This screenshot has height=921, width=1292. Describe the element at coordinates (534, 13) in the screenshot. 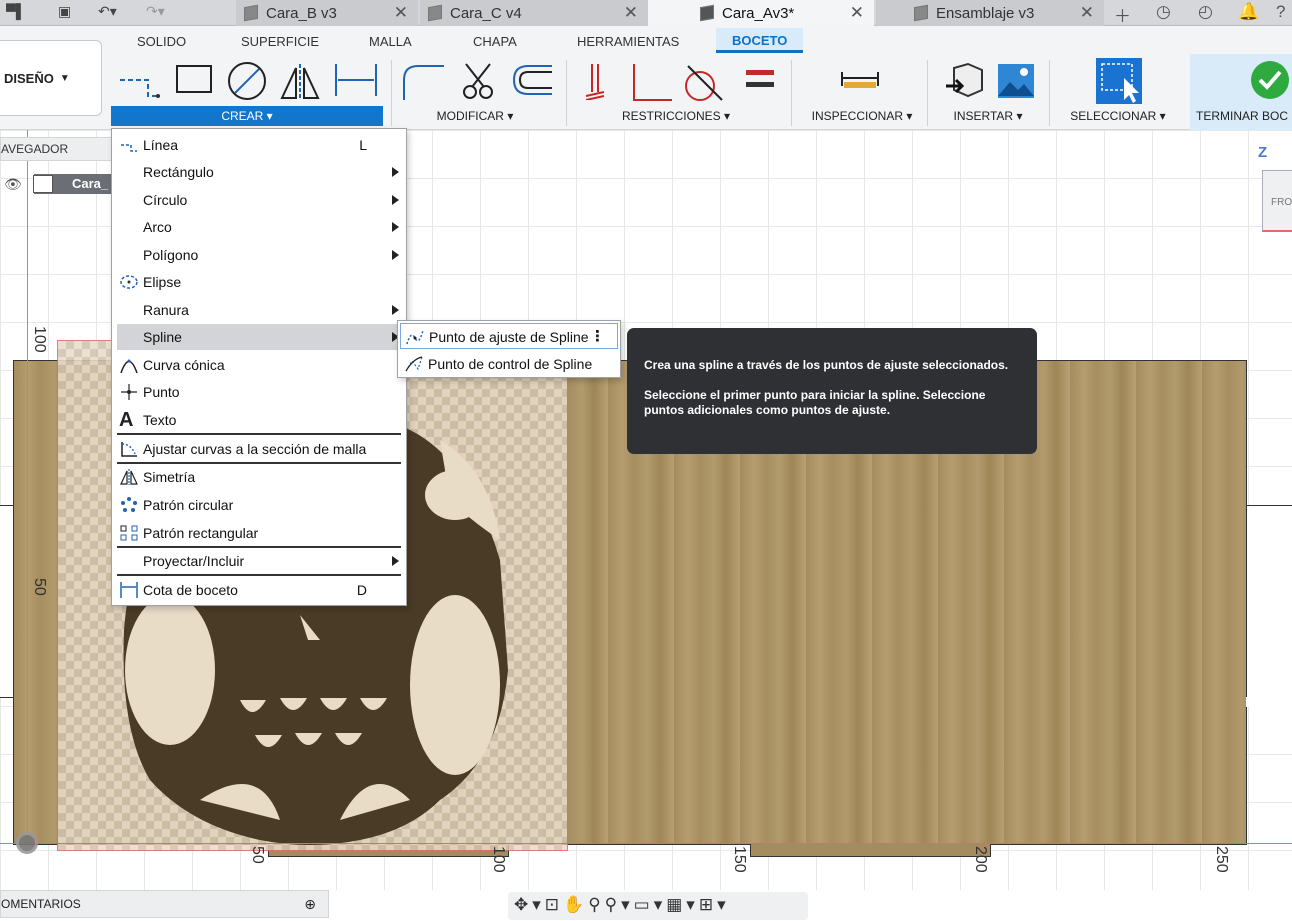

I see `tab-cara-c: Cara_C v4 ✕` at that location.